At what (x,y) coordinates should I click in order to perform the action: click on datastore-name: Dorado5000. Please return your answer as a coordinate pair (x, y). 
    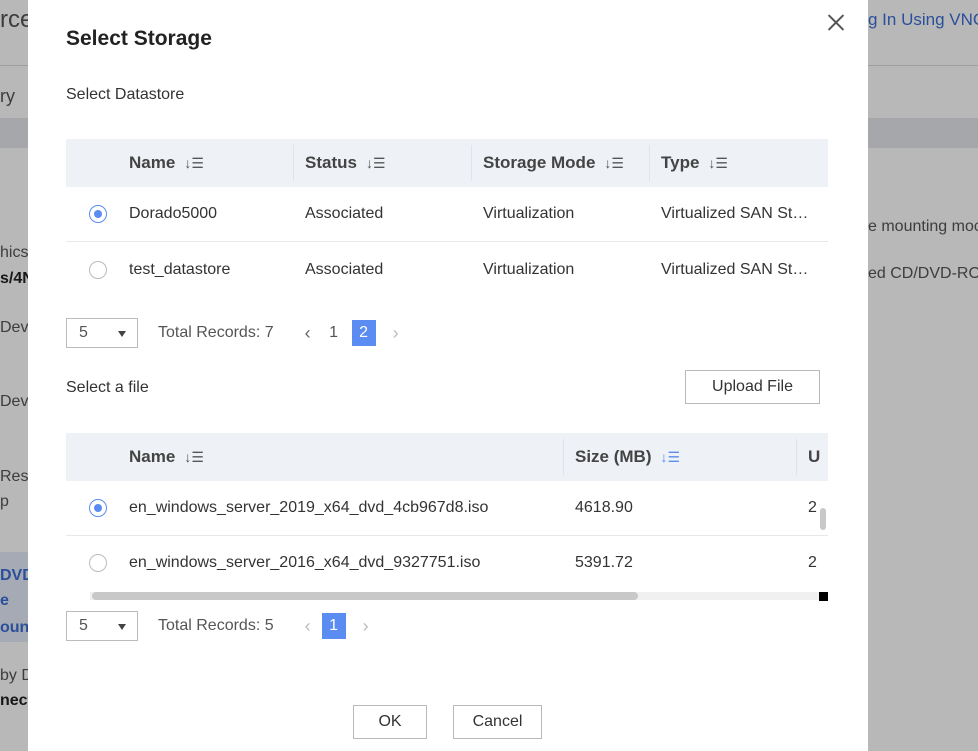
    Looking at the image, I should click on (173, 213).